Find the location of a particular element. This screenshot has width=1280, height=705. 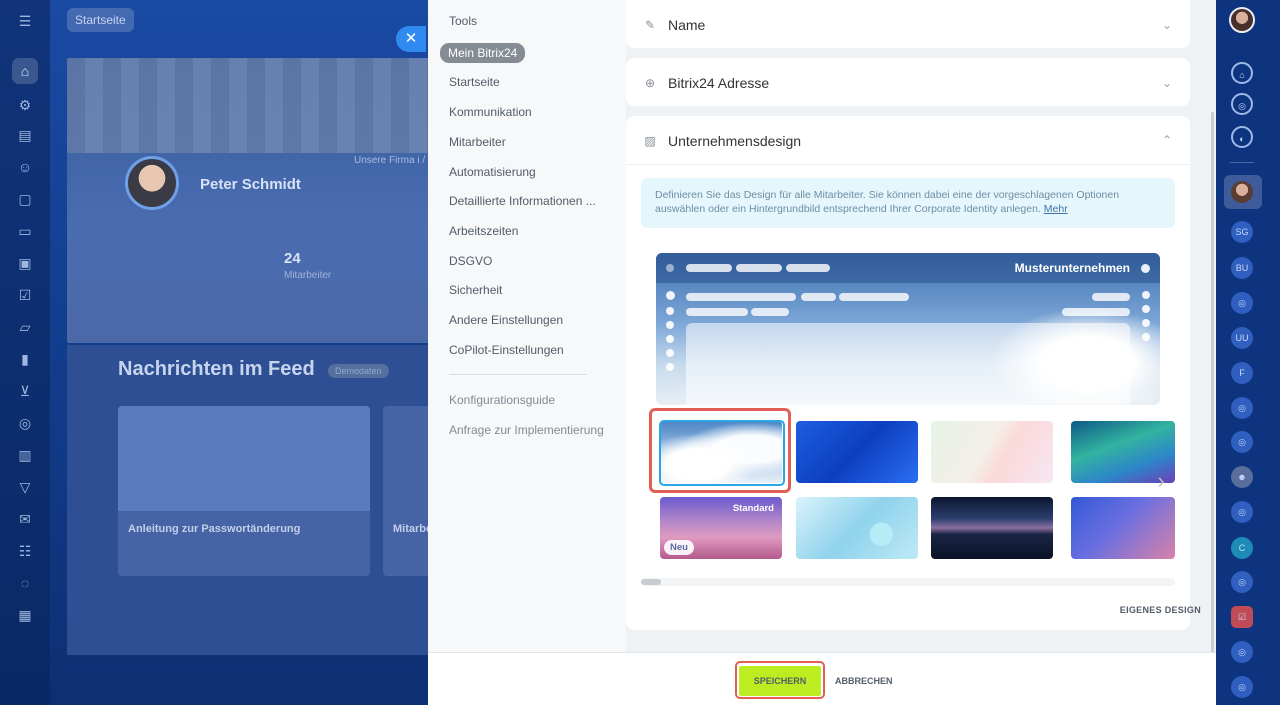

users-icon: ☺ is located at coordinates (25, 167).